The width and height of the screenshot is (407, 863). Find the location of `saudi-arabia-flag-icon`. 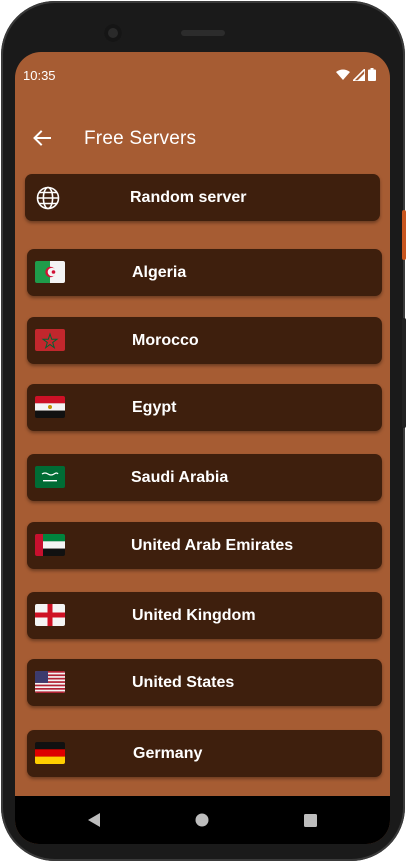

saudi-arabia-flag-icon is located at coordinates (50, 477).